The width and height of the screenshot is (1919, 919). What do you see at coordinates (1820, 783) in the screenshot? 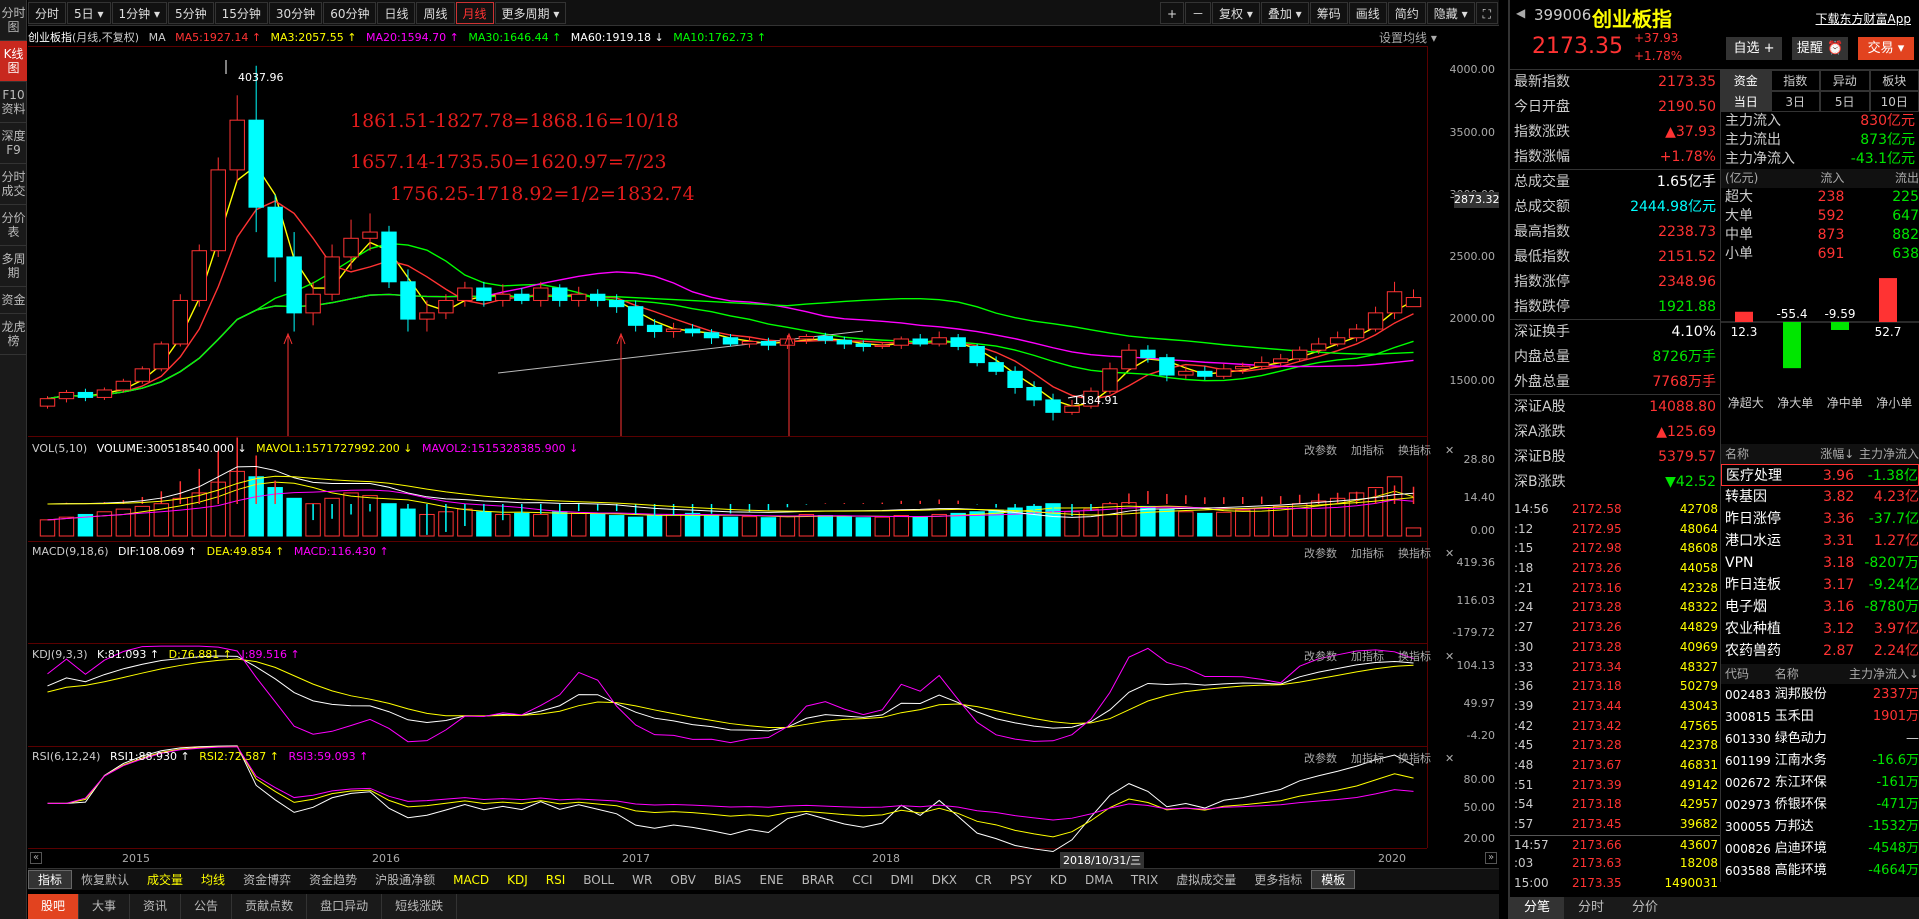
I see `stock-row: 002672 东江环保 -161万` at bounding box center [1820, 783].